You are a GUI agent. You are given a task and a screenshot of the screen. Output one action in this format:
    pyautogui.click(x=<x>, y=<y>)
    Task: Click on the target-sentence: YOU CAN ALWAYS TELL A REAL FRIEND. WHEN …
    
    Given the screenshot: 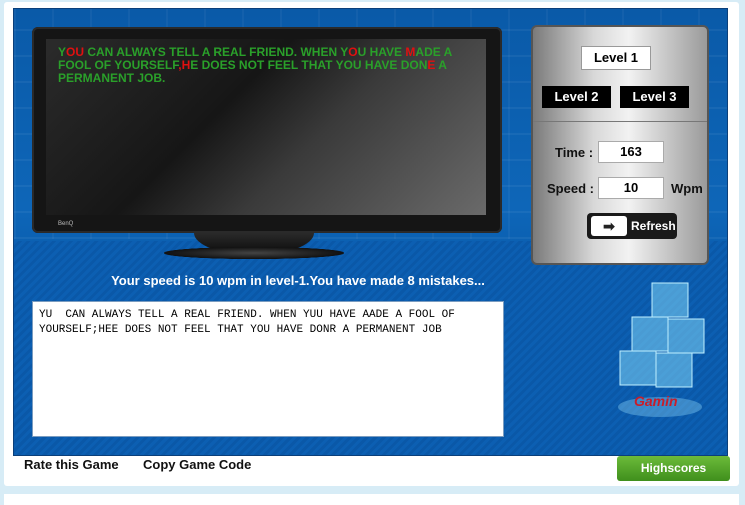 What is the action you would take?
    pyautogui.click(x=263, y=65)
    